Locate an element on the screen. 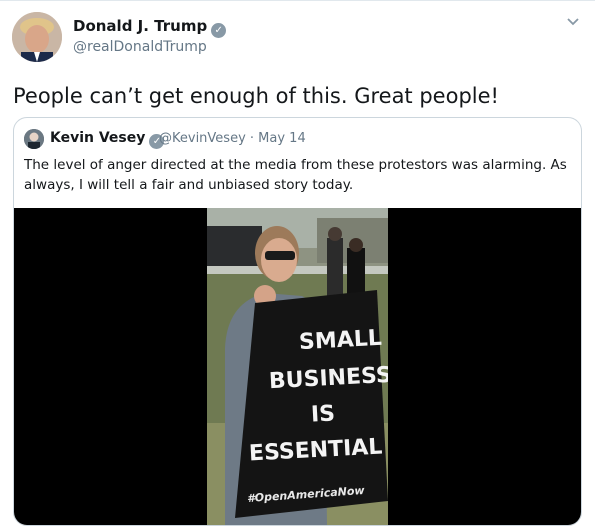 This screenshot has width=595, height=532. author-name-row: Donald J. Trump ✓ is located at coordinates (150, 27).